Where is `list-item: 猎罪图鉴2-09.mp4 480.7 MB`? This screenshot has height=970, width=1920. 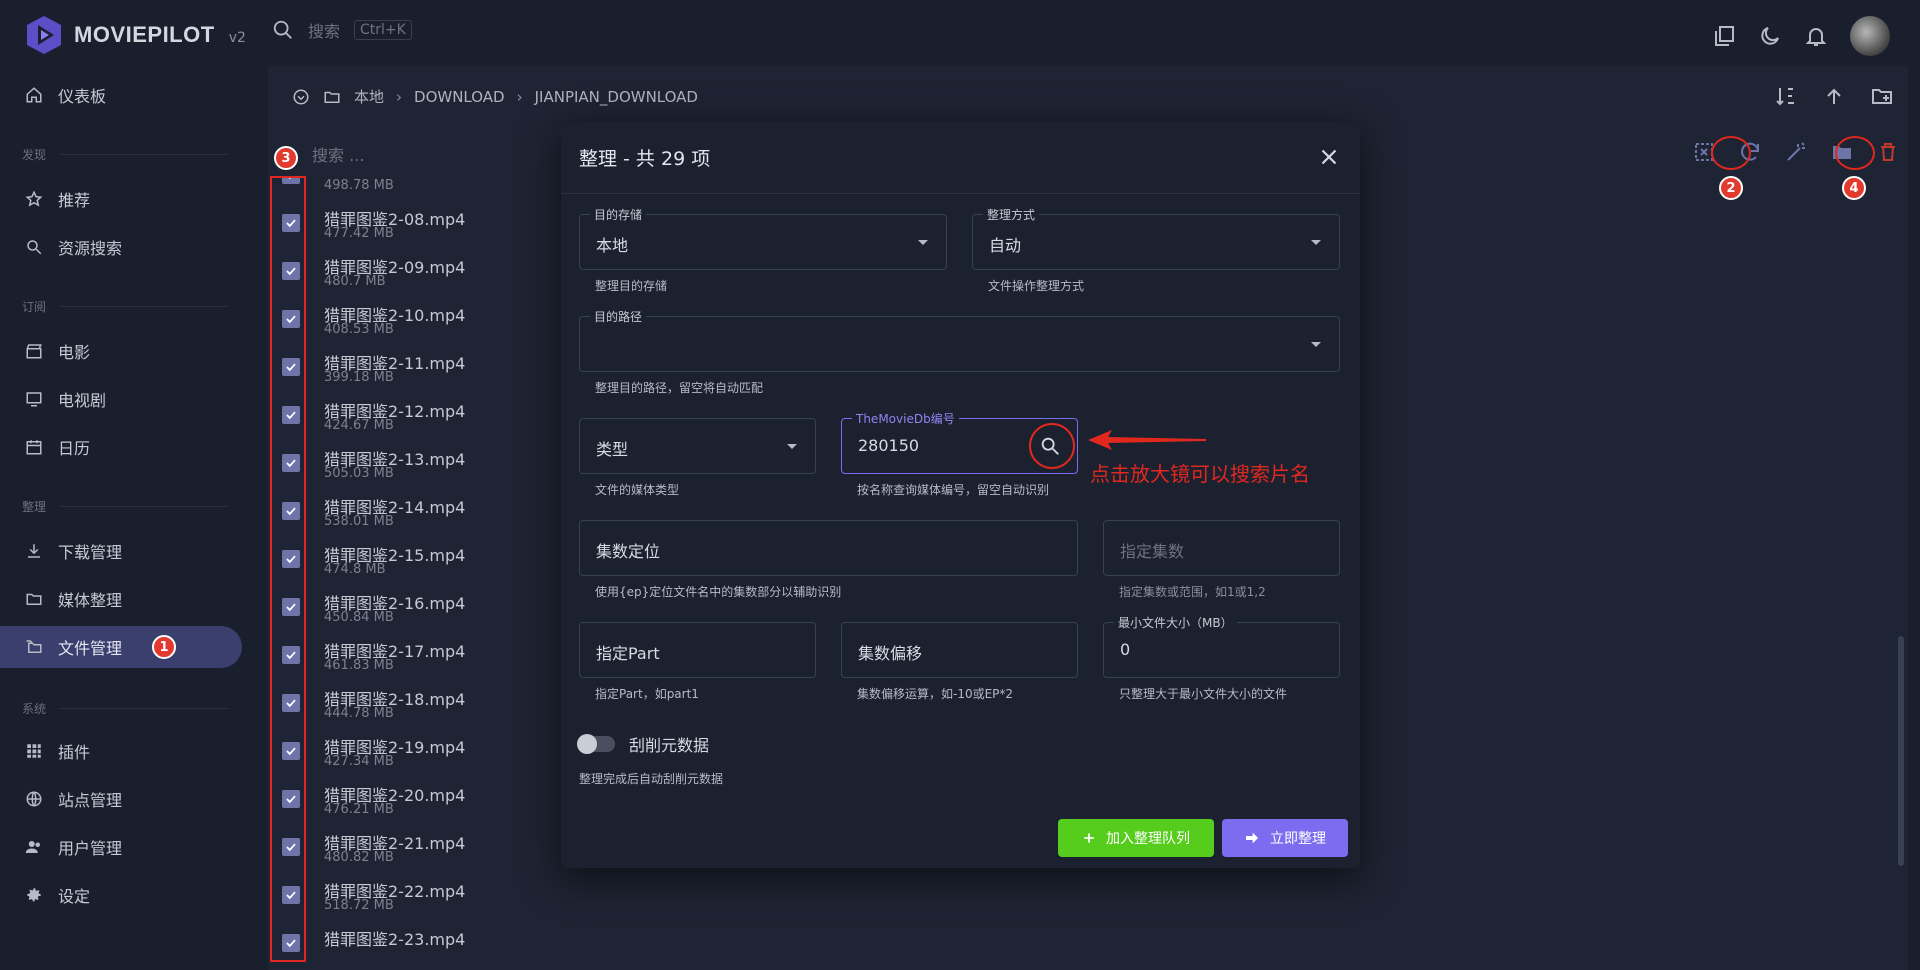
list-item: 猎罪图鉴2-09.mp4 480.7 MB is located at coordinates (405, 274).